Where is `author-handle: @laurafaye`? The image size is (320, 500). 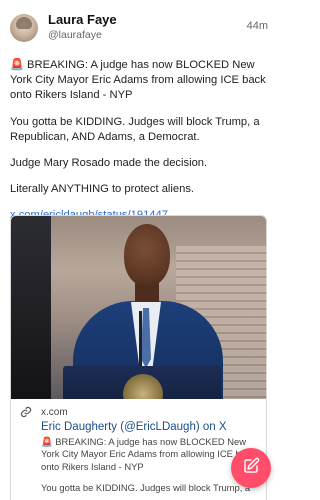 author-handle: @laurafaye is located at coordinates (147, 35).